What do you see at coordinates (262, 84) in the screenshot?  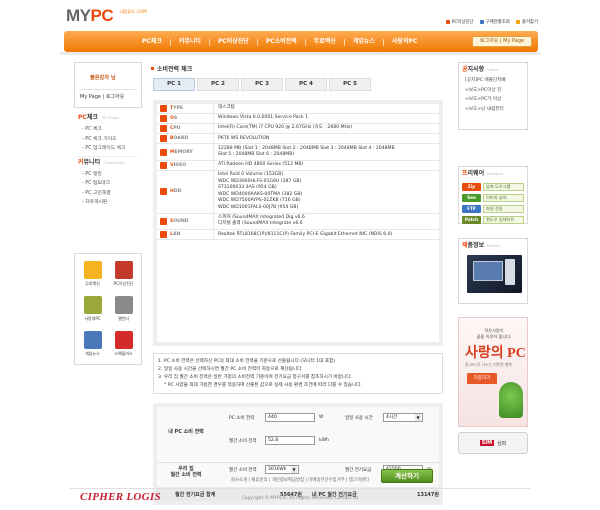 I see `tab-pc-3: PC 3` at bounding box center [262, 84].